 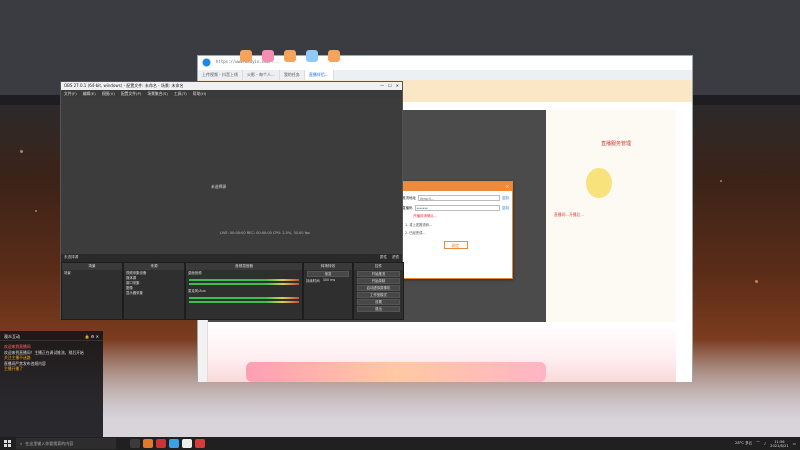 I want to click on chat-controls: 🔒 ⚙ ✕, so click(x=92, y=336).